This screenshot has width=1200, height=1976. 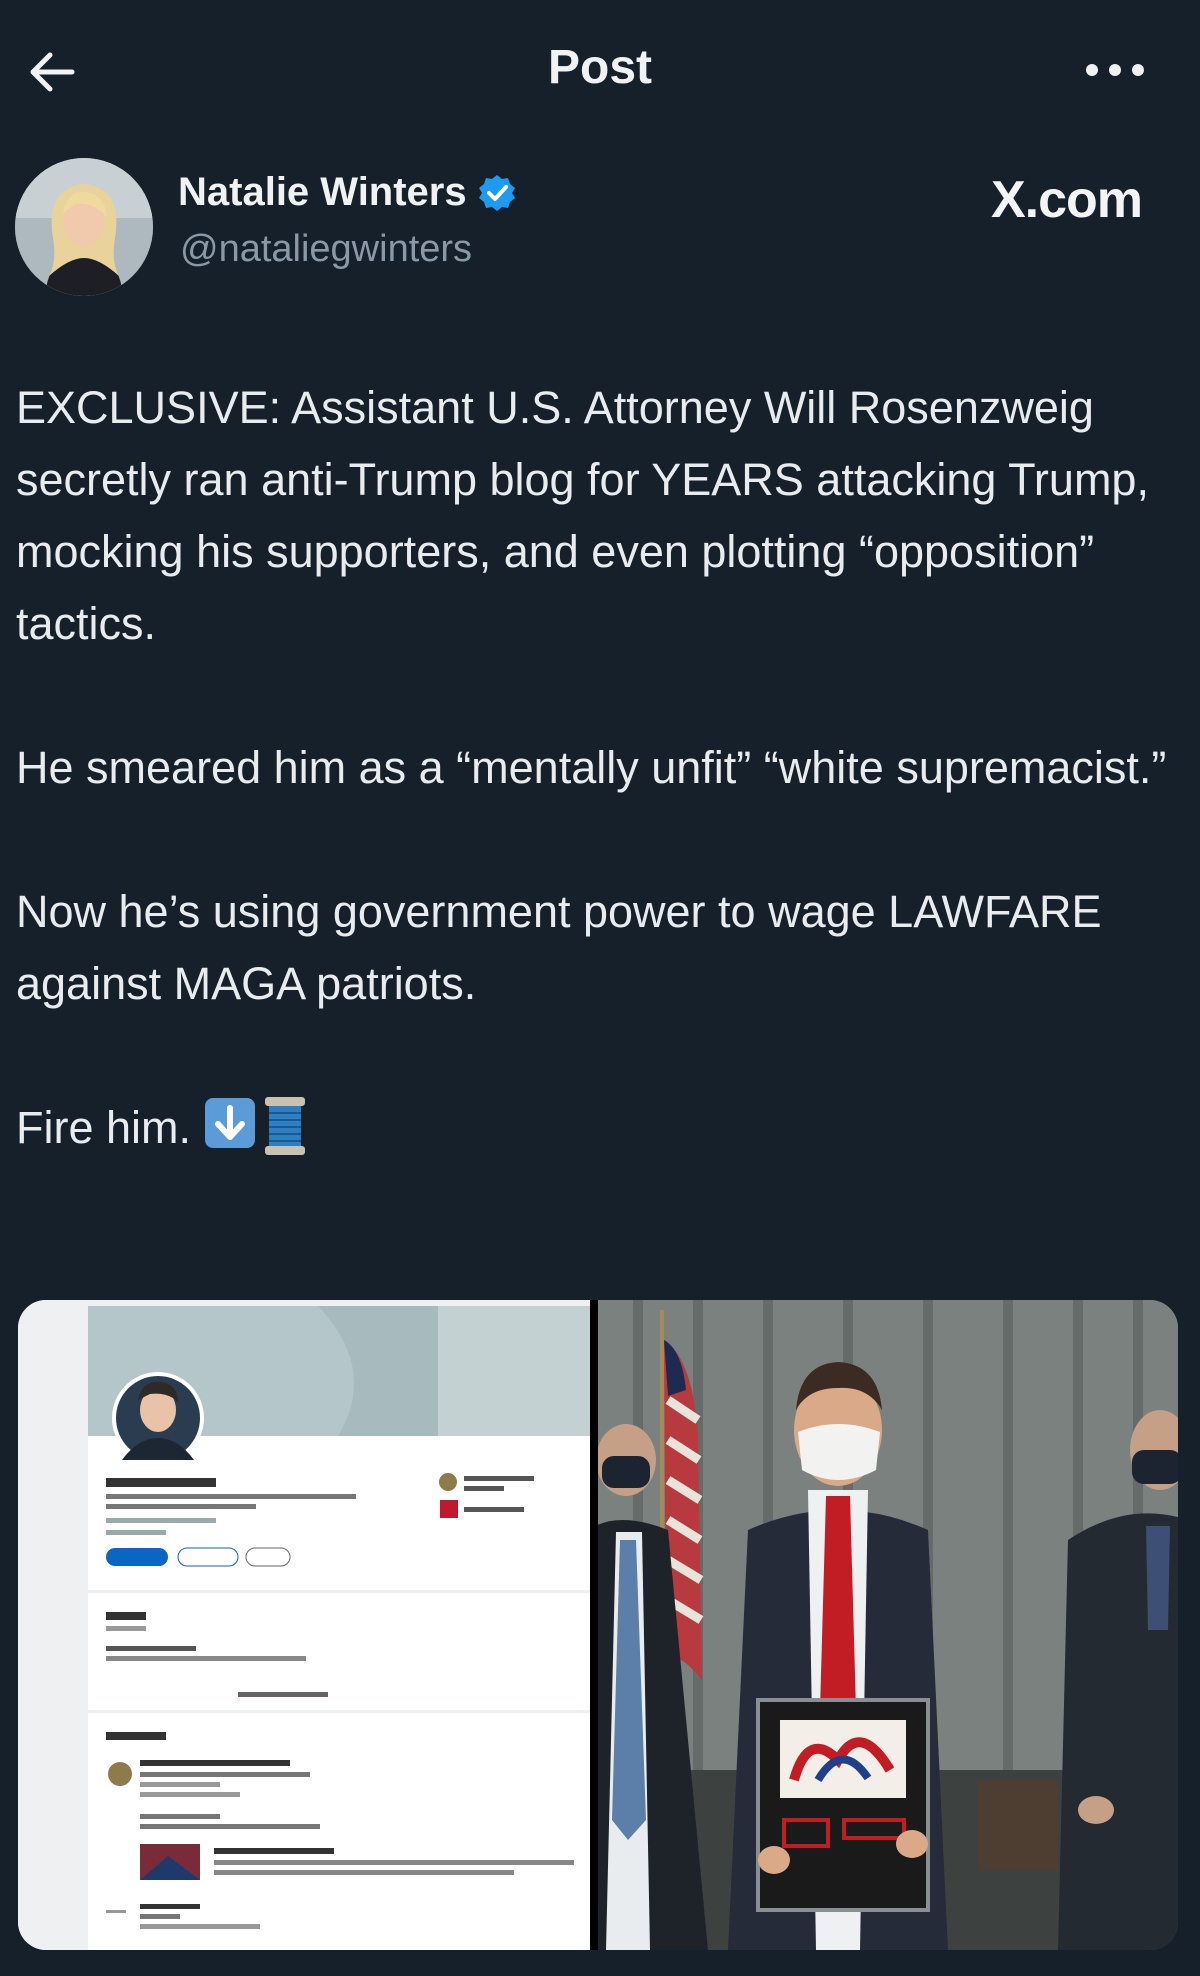 I want to click on post-paragraph-fire: Fire him., so click(x=104, y=1127).